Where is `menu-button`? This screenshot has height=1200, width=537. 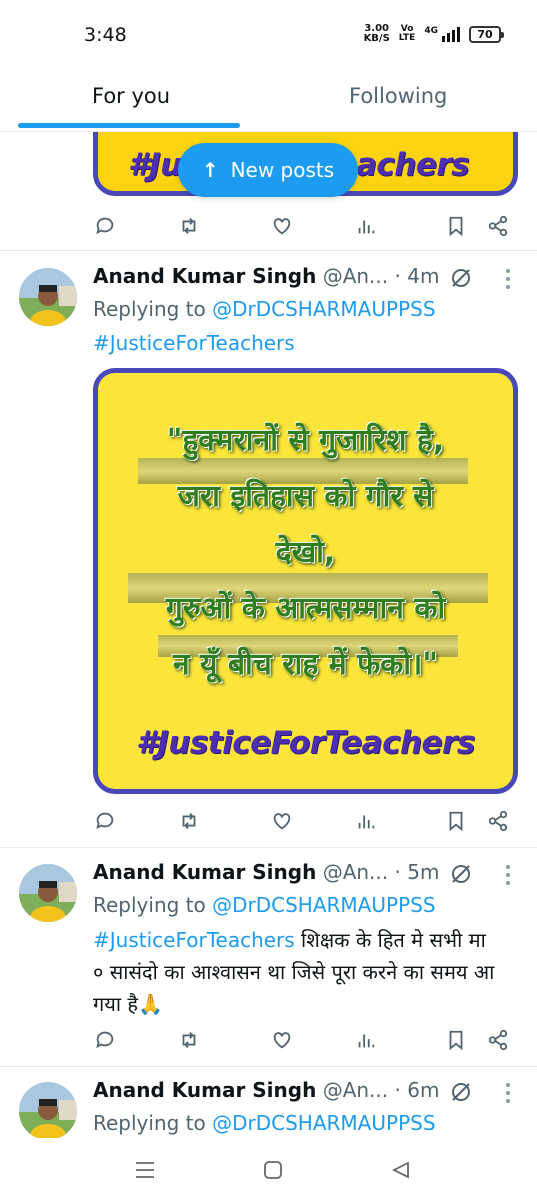 menu-button is located at coordinates (145, 1170).